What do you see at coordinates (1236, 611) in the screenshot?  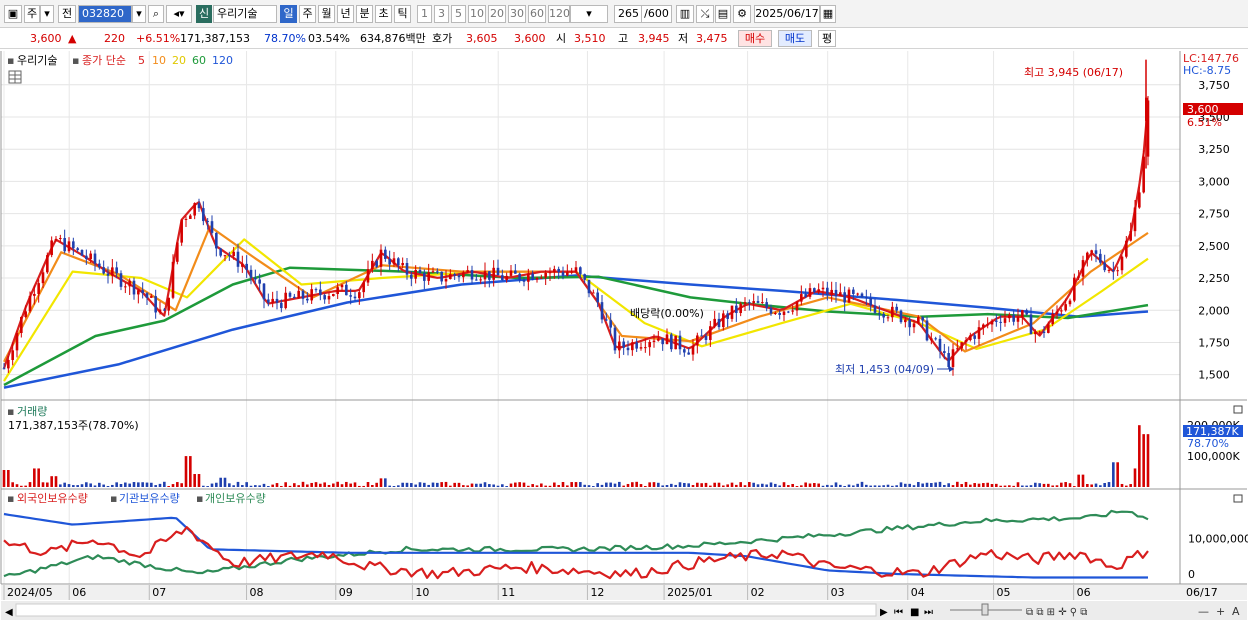 I see `font-size-icon: A` at bounding box center [1236, 611].